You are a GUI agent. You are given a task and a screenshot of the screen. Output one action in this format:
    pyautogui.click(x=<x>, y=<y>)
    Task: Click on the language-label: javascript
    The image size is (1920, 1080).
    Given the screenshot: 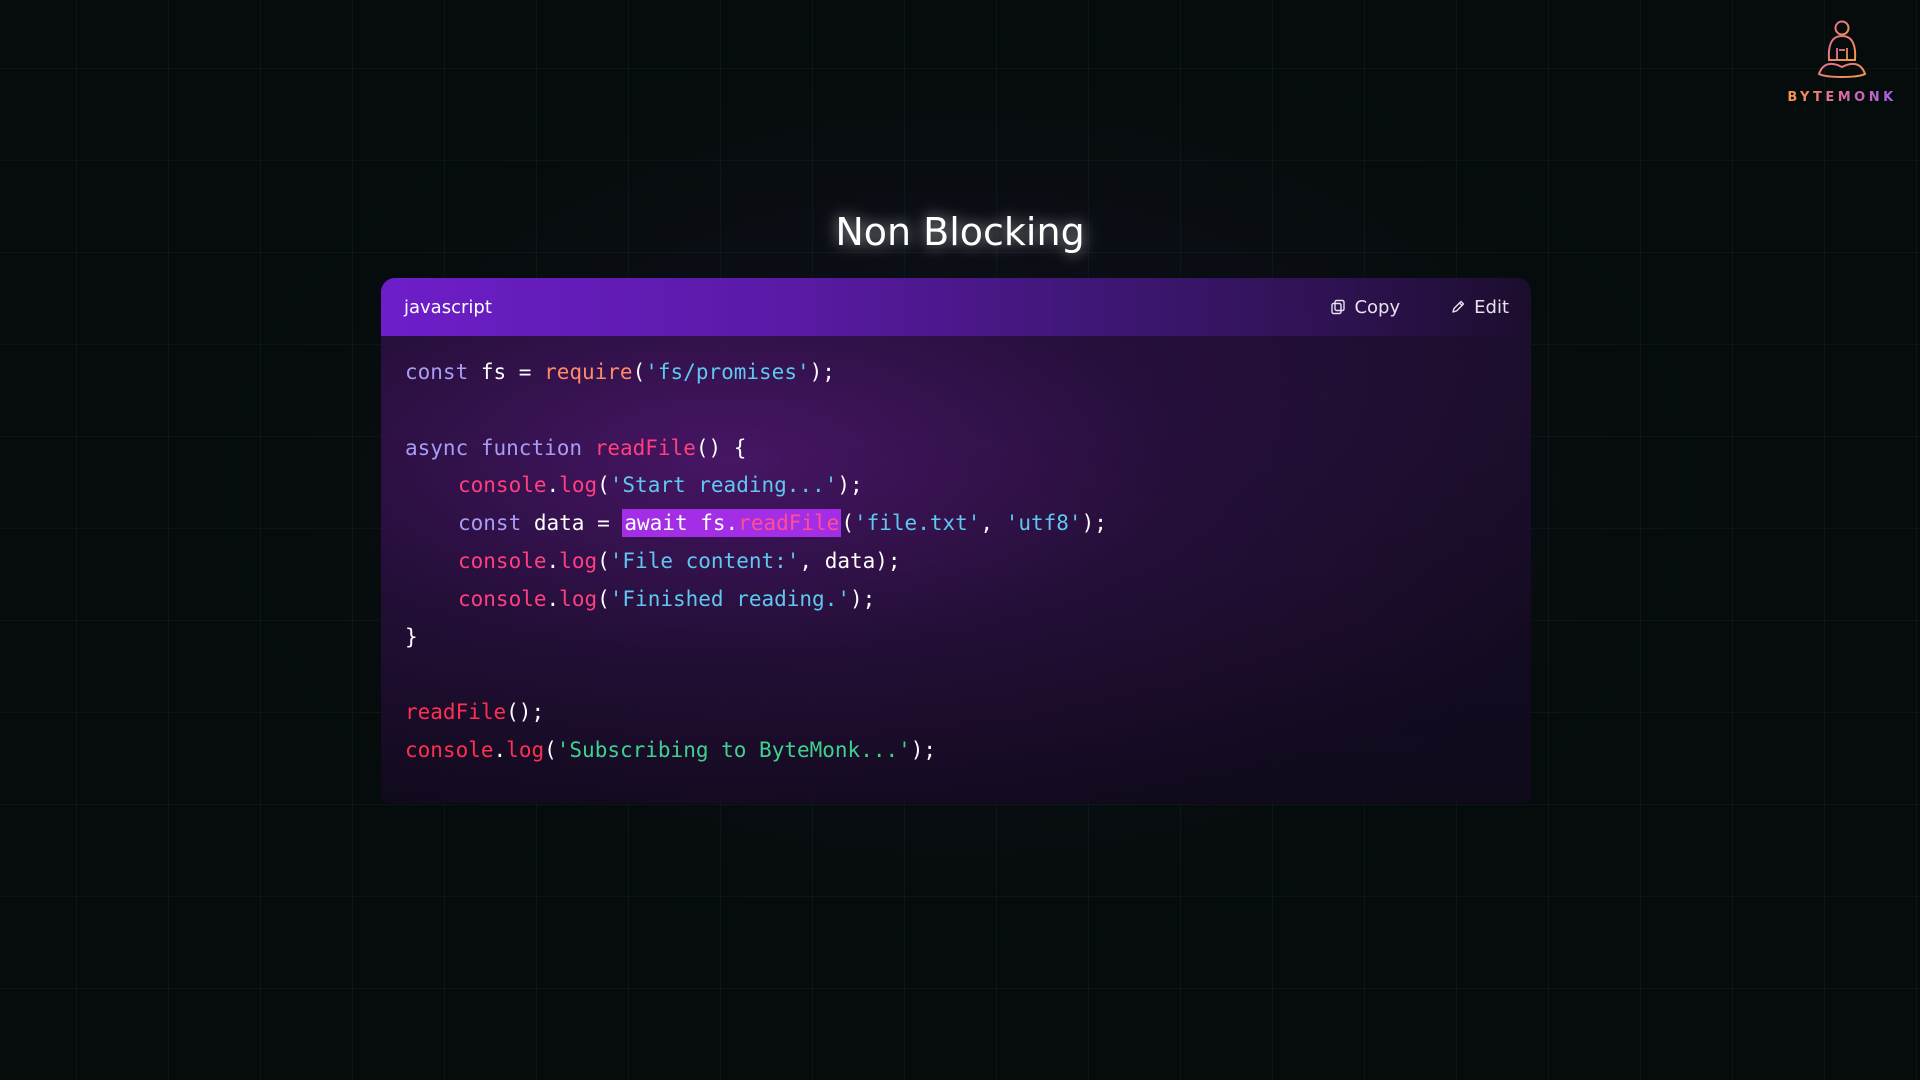 What is the action you would take?
    pyautogui.click(x=448, y=307)
    